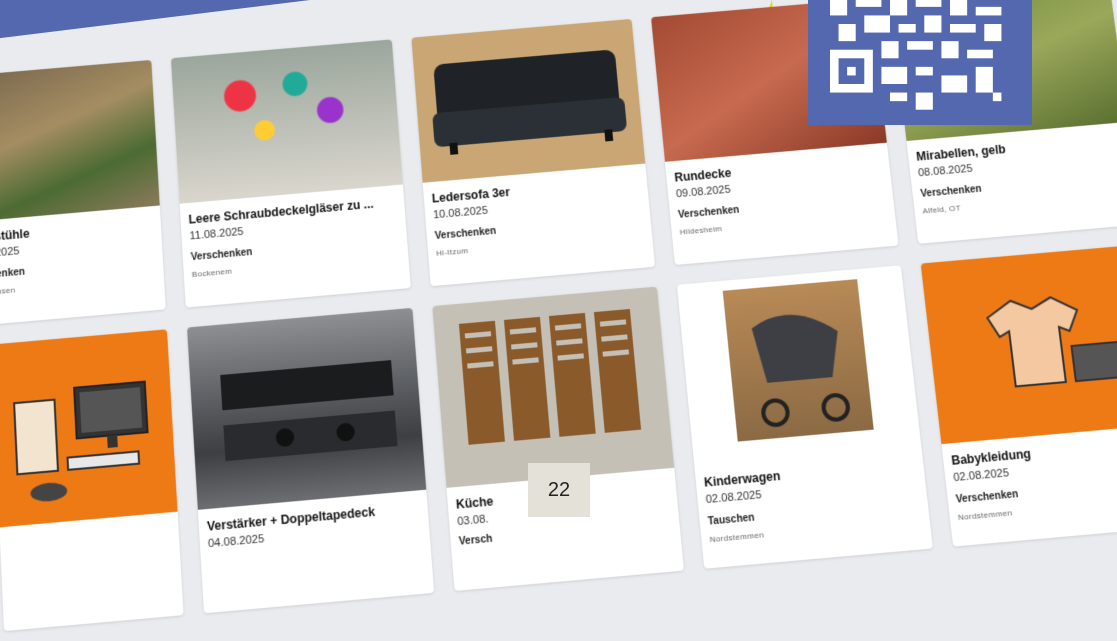 The width and height of the screenshot is (1117, 641). I want to click on computer-icon, so click(89, 416).